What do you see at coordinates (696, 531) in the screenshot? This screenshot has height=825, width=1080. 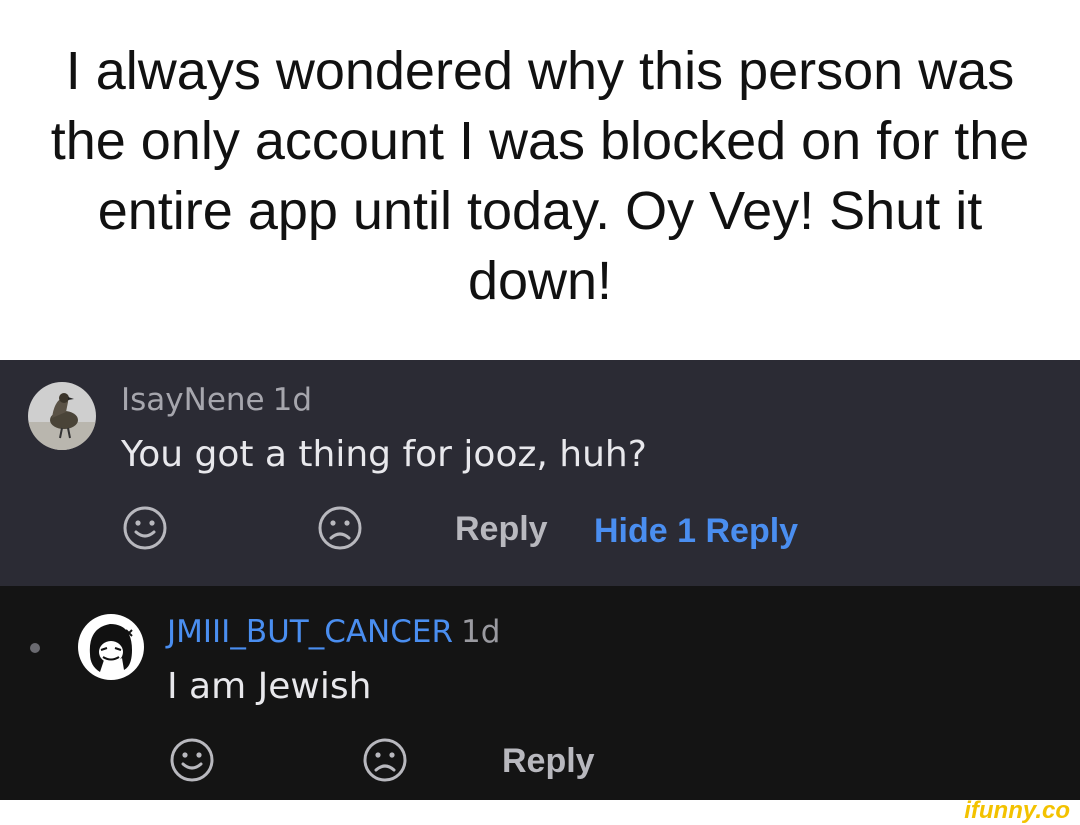 I see `hide-replies-button: Hide 1 Reply` at bounding box center [696, 531].